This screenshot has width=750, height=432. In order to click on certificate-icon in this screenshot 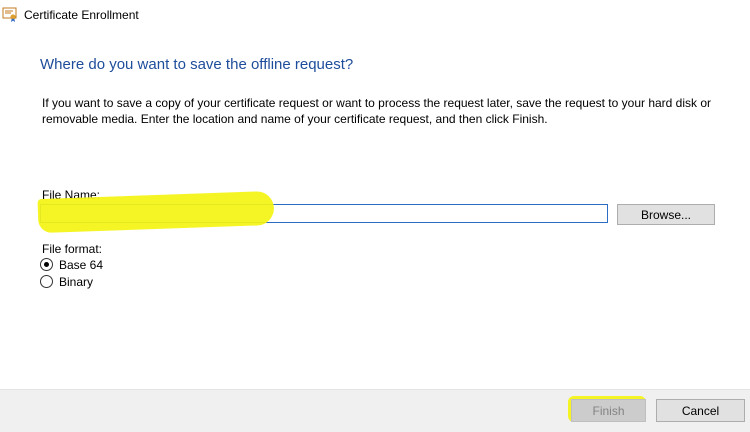, I will do `click(9, 14)`.